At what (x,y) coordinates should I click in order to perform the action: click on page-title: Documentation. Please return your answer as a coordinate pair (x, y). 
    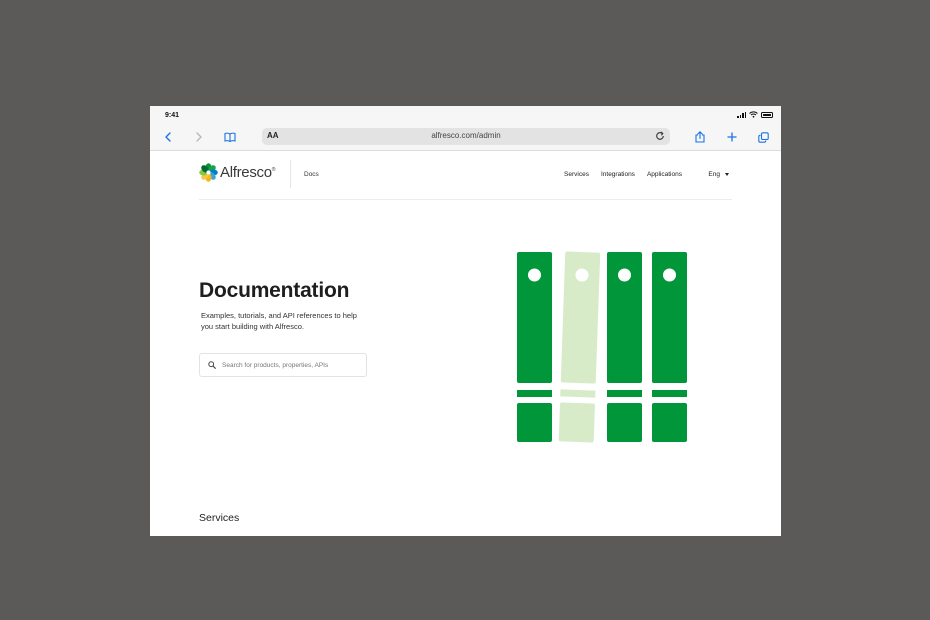
    Looking at the image, I should click on (274, 290).